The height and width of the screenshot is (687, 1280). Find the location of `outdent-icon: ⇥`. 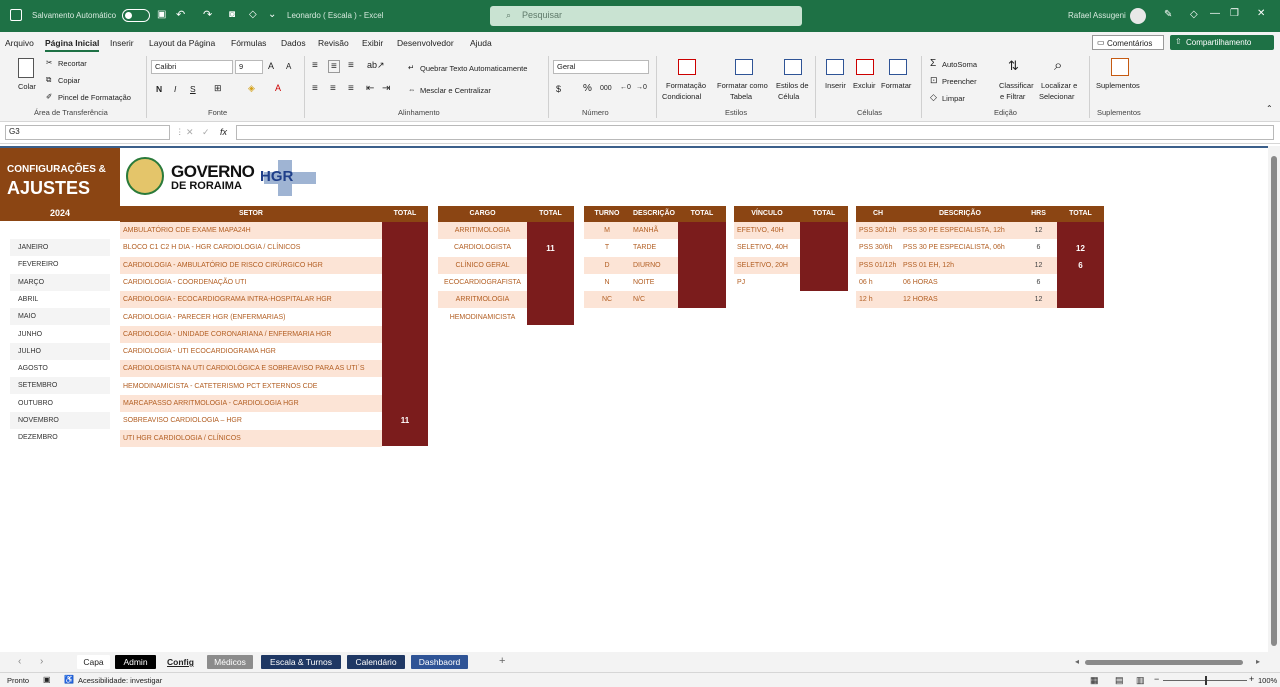

outdent-icon: ⇥ is located at coordinates (386, 88).